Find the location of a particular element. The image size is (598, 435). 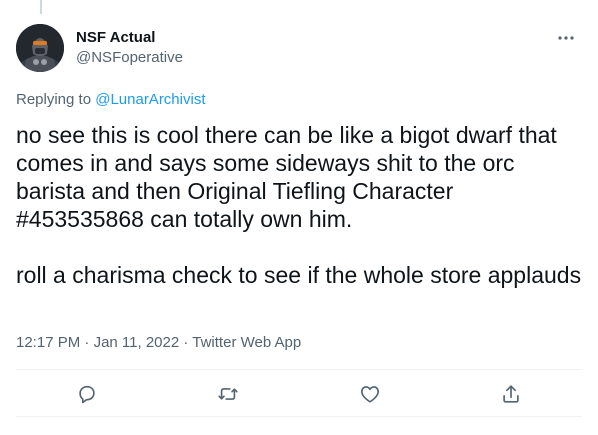

reply-button is located at coordinates (87, 394).